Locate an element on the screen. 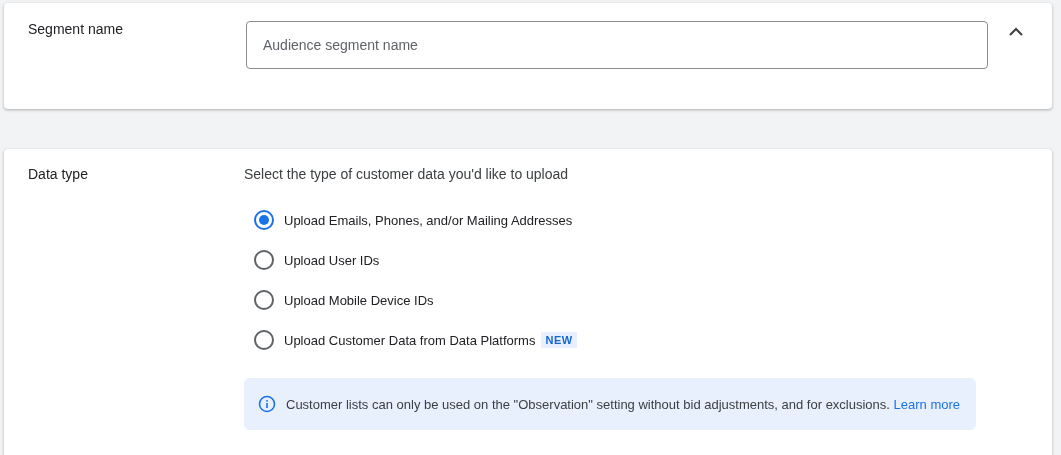 This screenshot has height=455, width=1061. prompt-text: Select the type of customer data you'd like to upload is located at coordinates (407, 174).